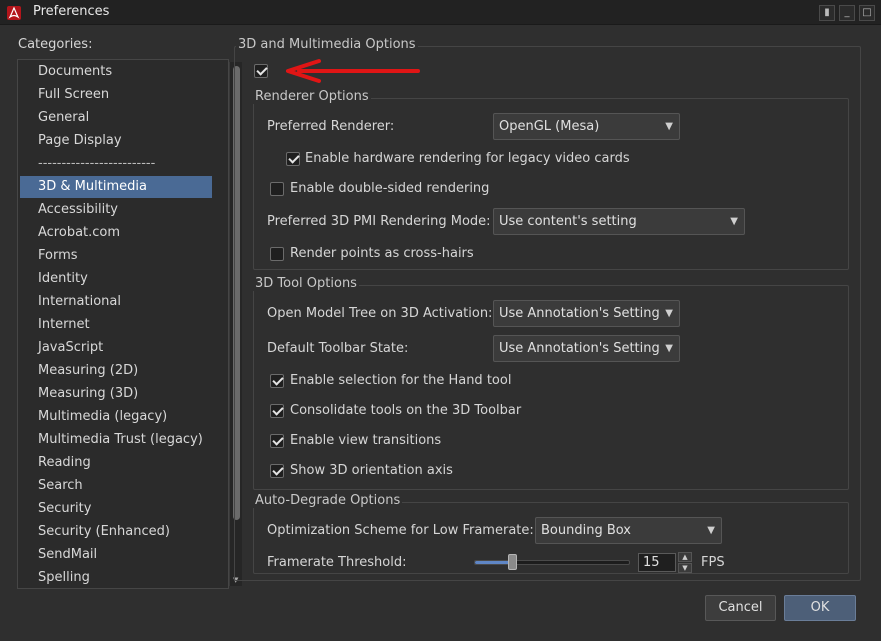  What do you see at coordinates (740, 608) in the screenshot?
I see `cancel-button: Cancel` at bounding box center [740, 608].